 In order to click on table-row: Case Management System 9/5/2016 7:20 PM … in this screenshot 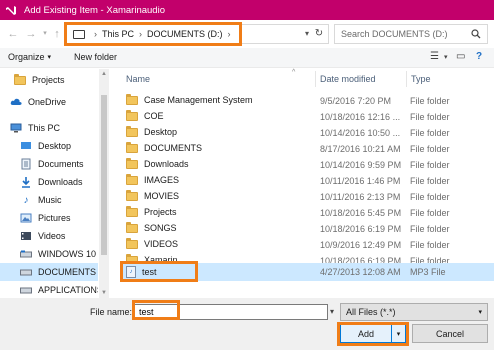, I will do `click(308, 101)`.